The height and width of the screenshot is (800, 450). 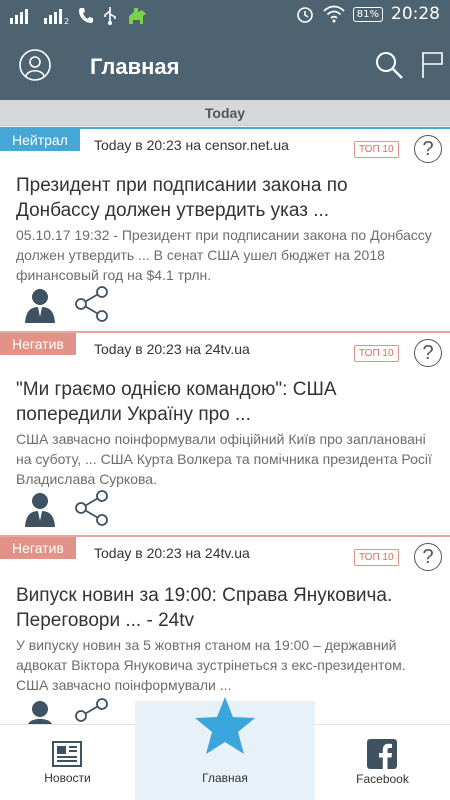 What do you see at coordinates (225, 113) in the screenshot?
I see `section-header: Today` at bounding box center [225, 113].